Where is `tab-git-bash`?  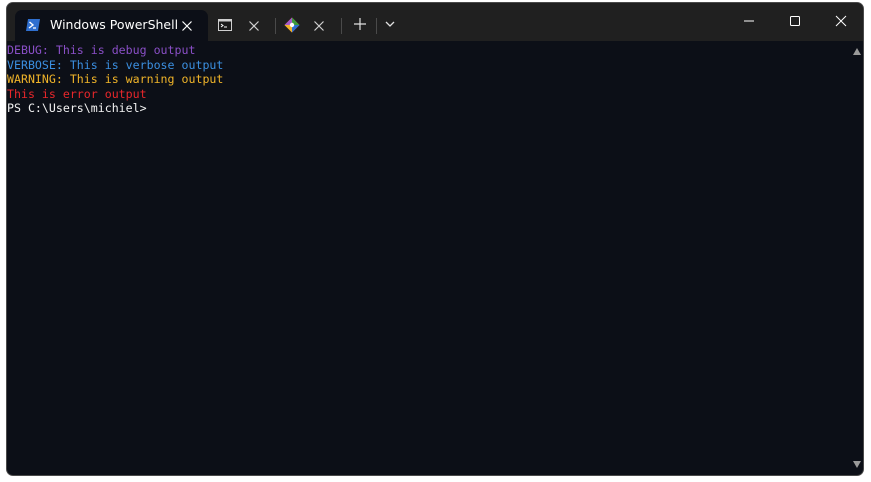
tab-git-bash is located at coordinates (308, 25).